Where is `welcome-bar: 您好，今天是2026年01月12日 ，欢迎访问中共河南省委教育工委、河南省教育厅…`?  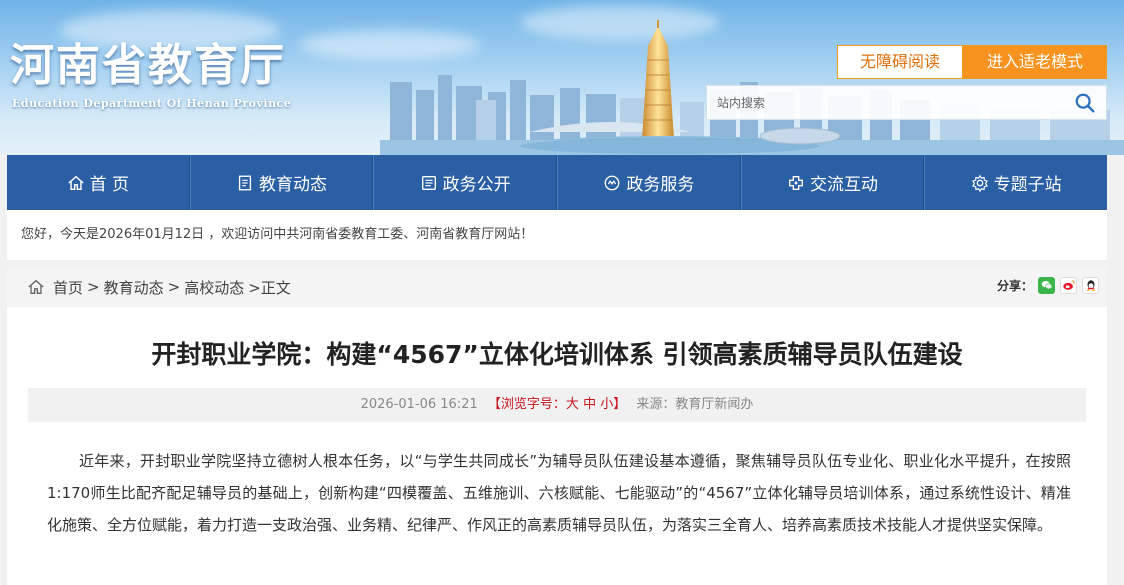
welcome-bar: 您好，今天是2026年01月12日 ，欢迎访问中共河南省委教育工委、河南省教育厅… is located at coordinates (557, 235).